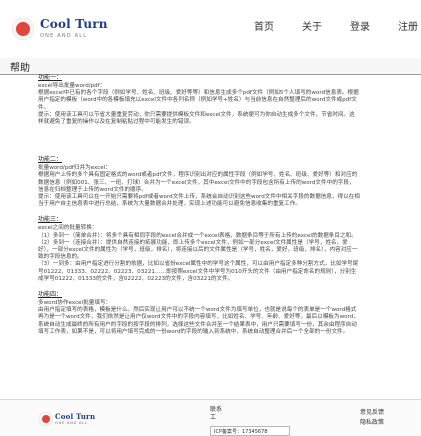 Image resolution: width=421 pixels, height=436 pixels. Describe the element at coordinates (312, 29) in the screenshot. I see `nav-about: 关于` at that location.